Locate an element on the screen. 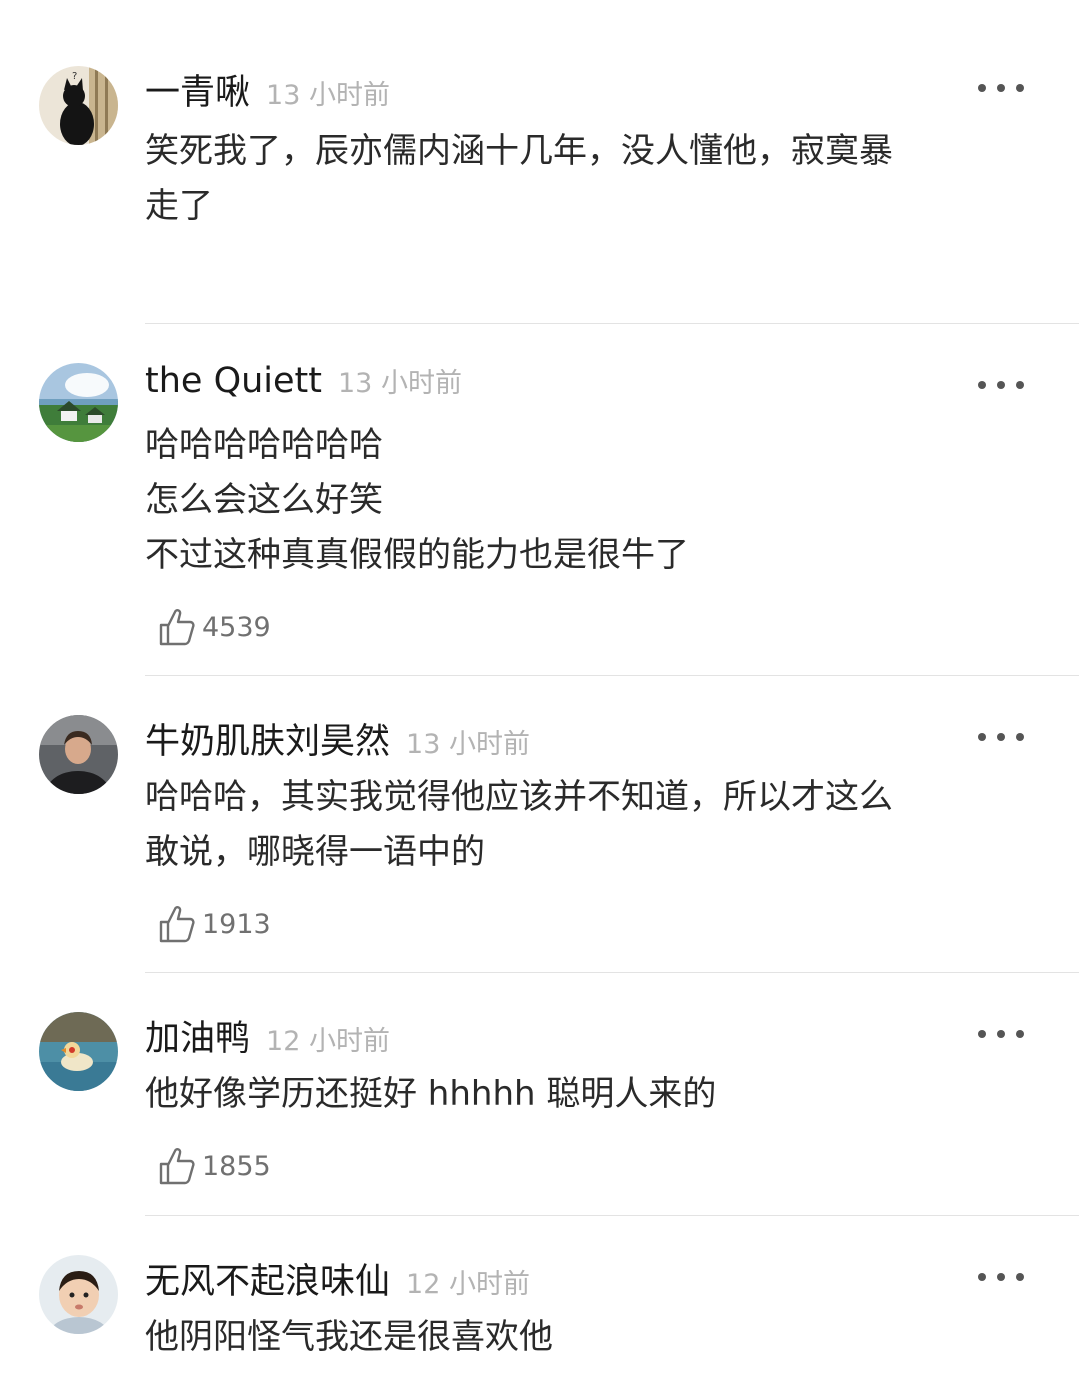  landscape-avatar-icon is located at coordinates (78, 402).